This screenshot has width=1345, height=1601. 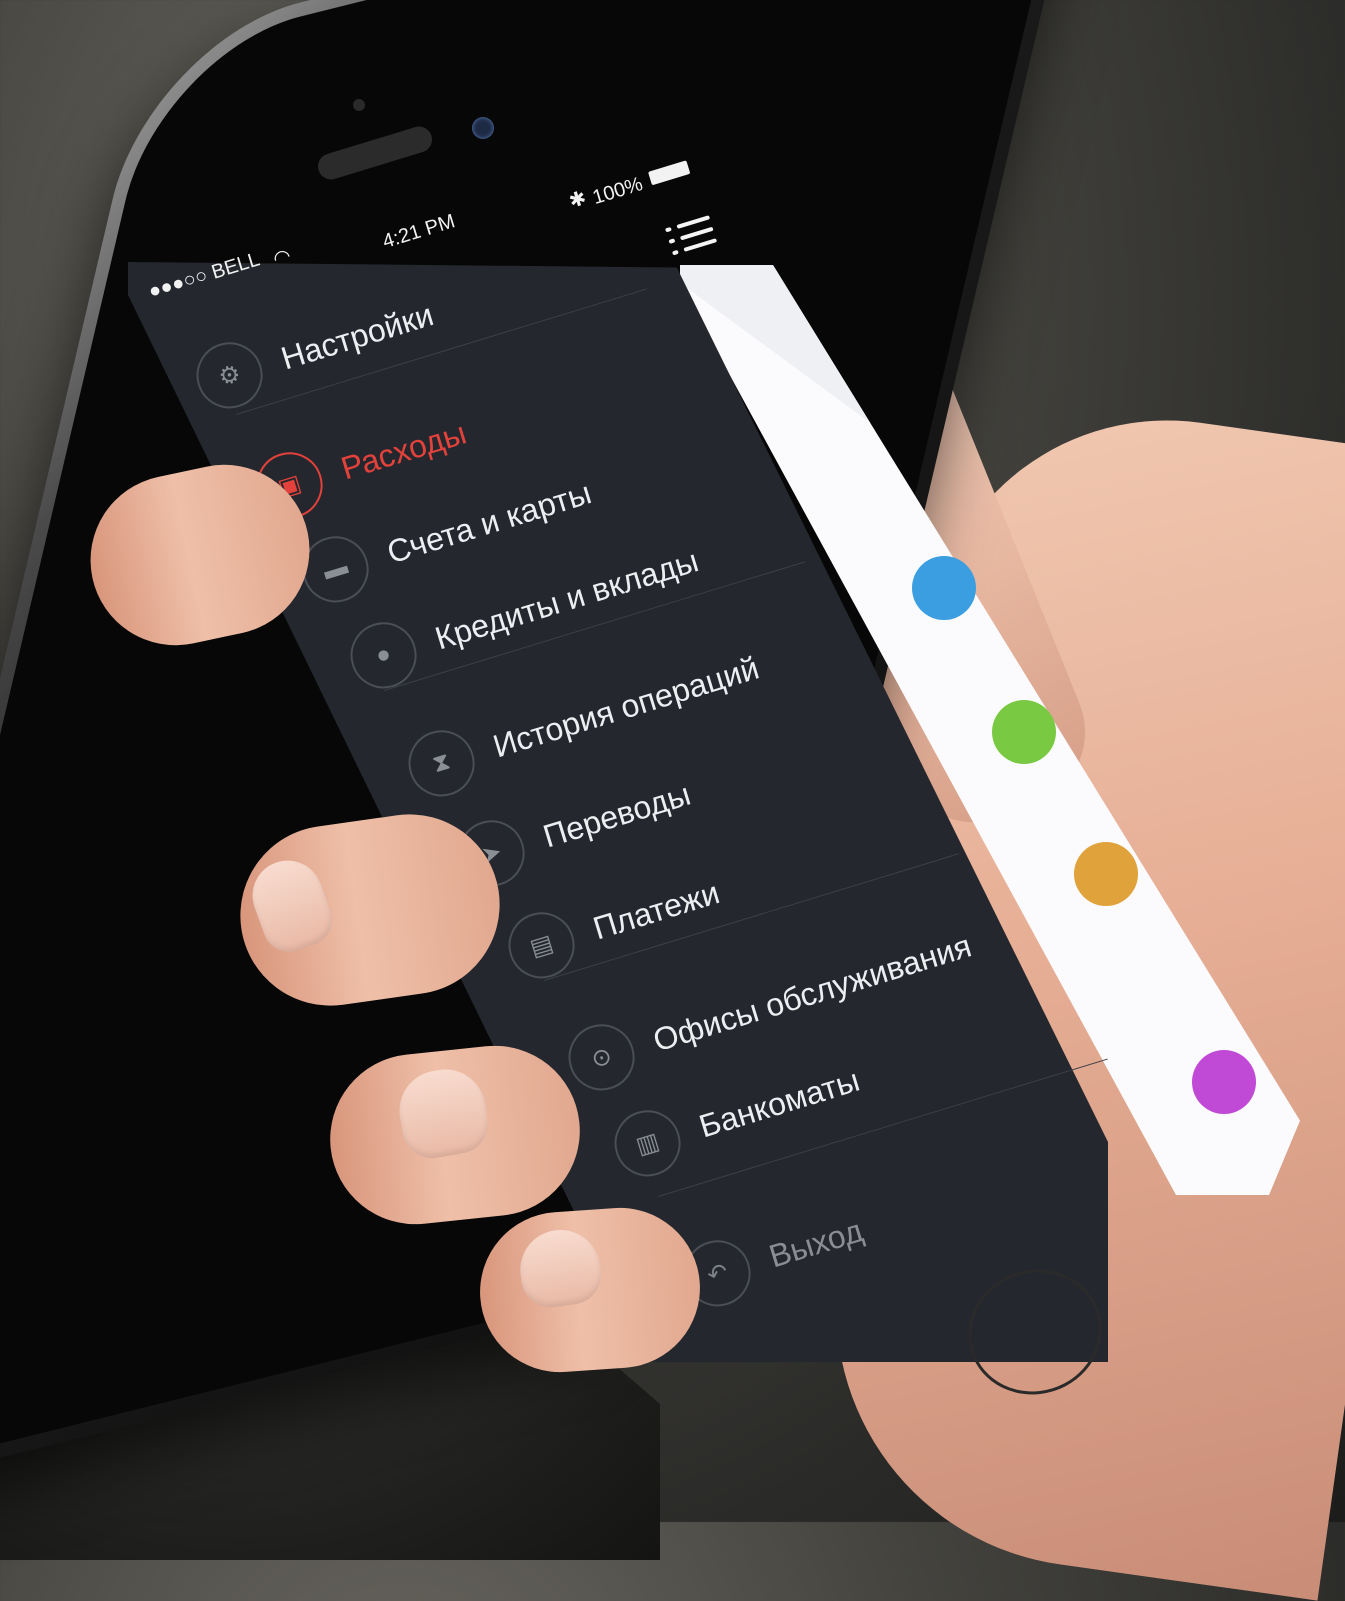 What do you see at coordinates (483, 128) in the screenshot?
I see `front-camera` at bounding box center [483, 128].